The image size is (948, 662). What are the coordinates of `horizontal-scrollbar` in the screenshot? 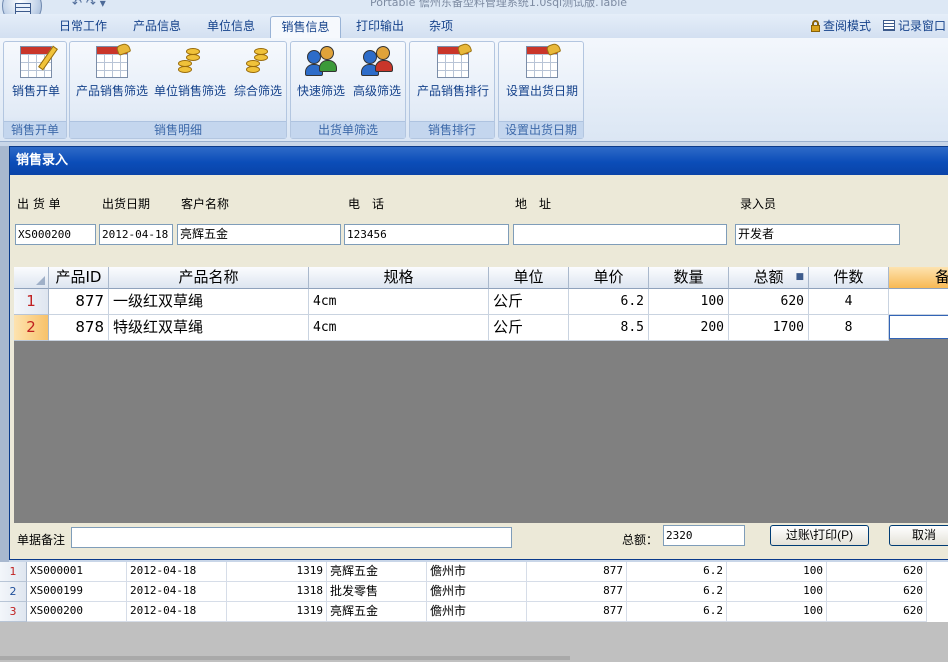 It's located at (285, 658).